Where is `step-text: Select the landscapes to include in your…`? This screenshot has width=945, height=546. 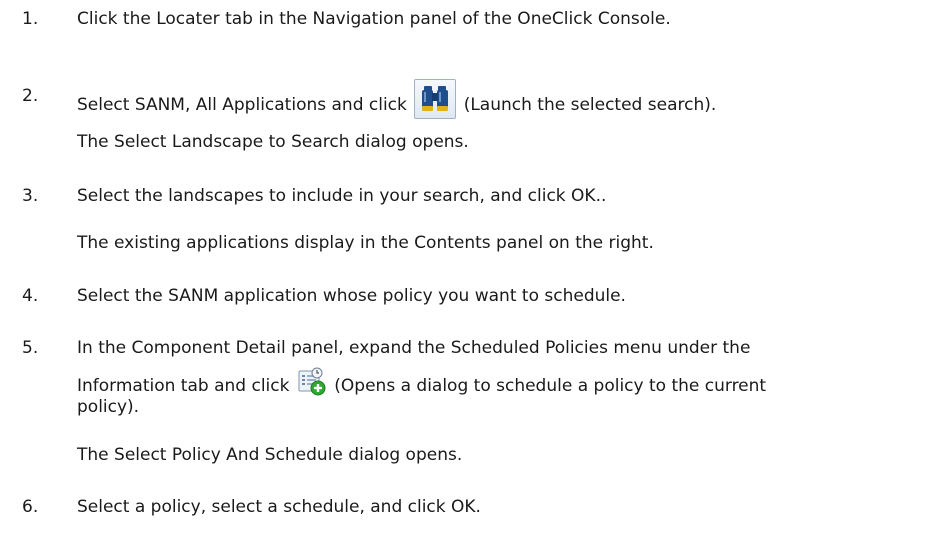 step-text: Select the landscapes to include in your… is located at coordinates (342, 196).